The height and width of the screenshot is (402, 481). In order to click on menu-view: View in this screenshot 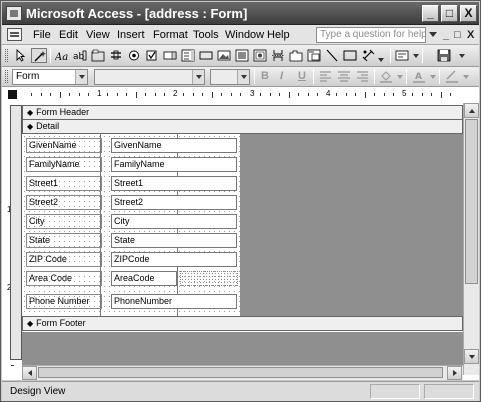, I will do `click(98, 35)`.